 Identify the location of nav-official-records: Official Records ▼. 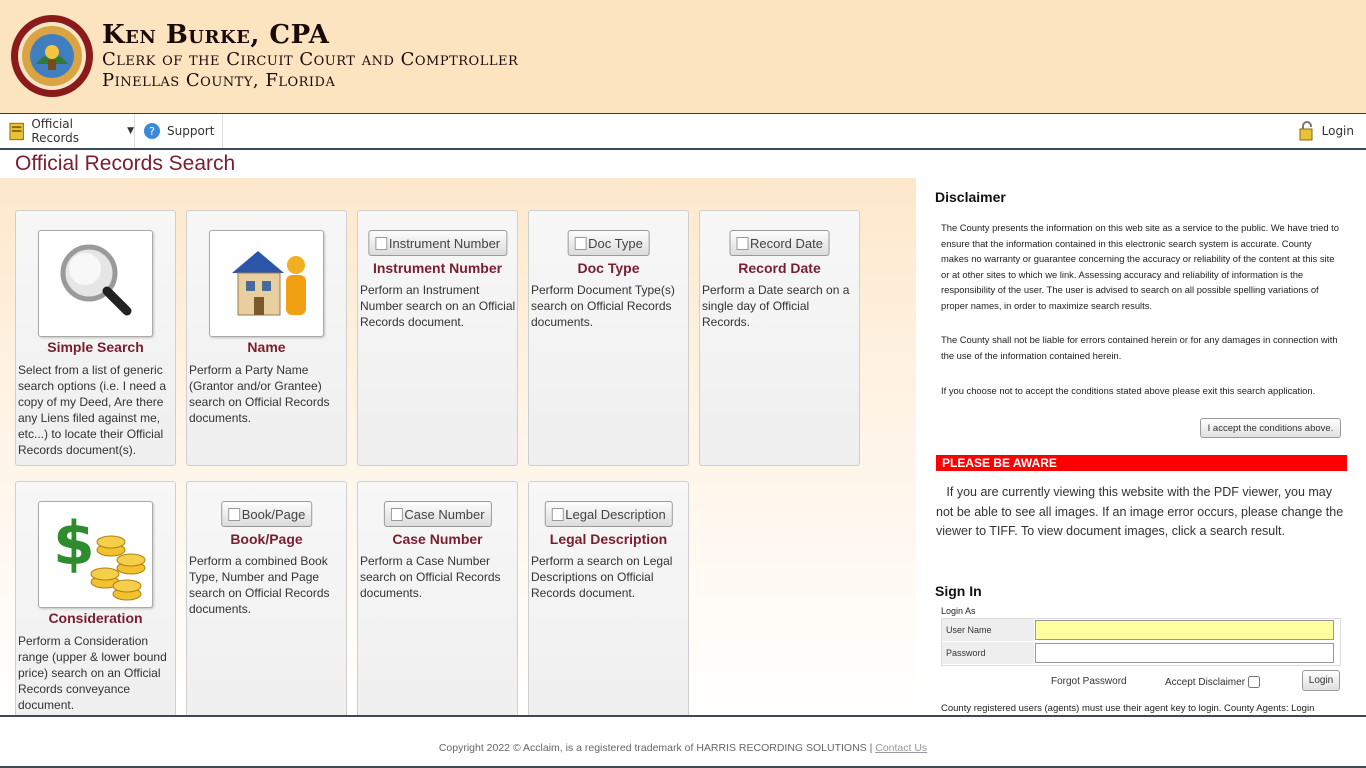
(71, 131).